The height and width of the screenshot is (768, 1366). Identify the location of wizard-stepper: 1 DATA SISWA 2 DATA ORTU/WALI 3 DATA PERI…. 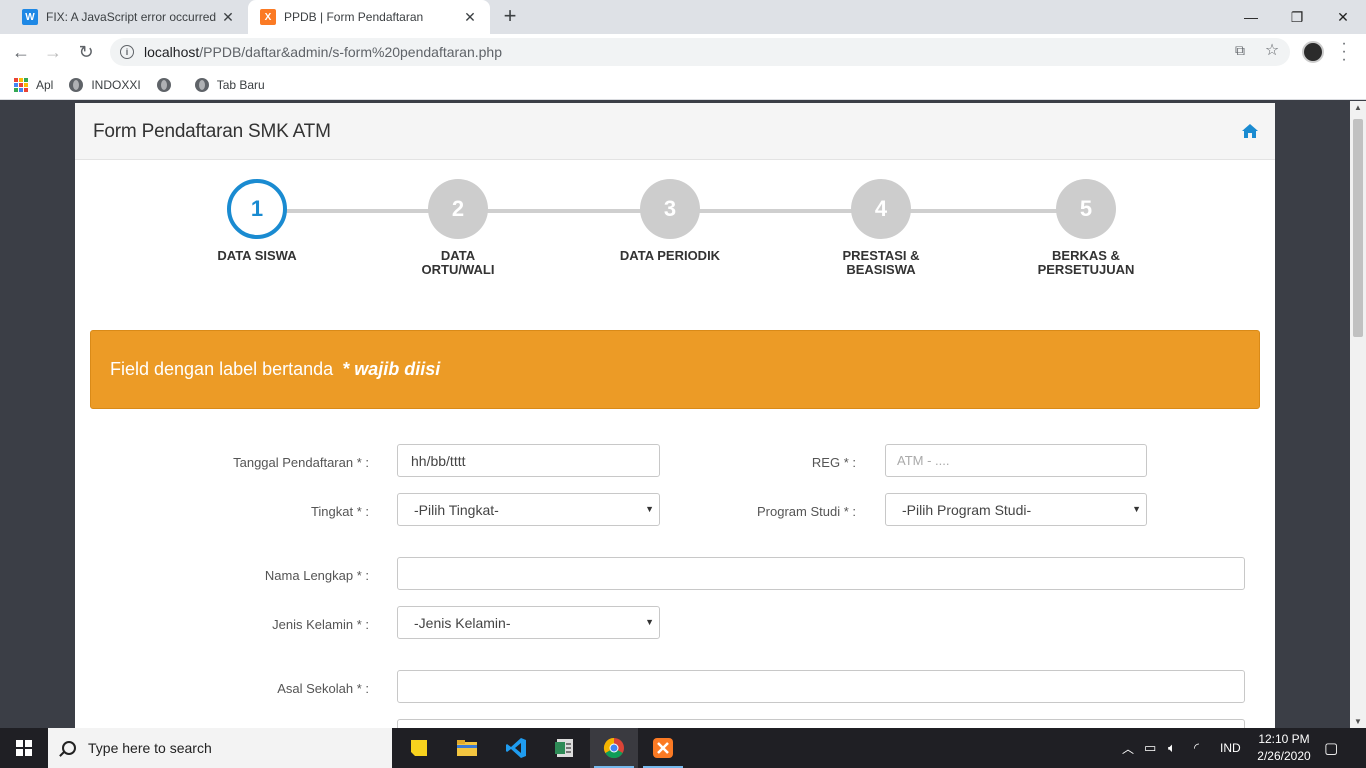
(675, 234).